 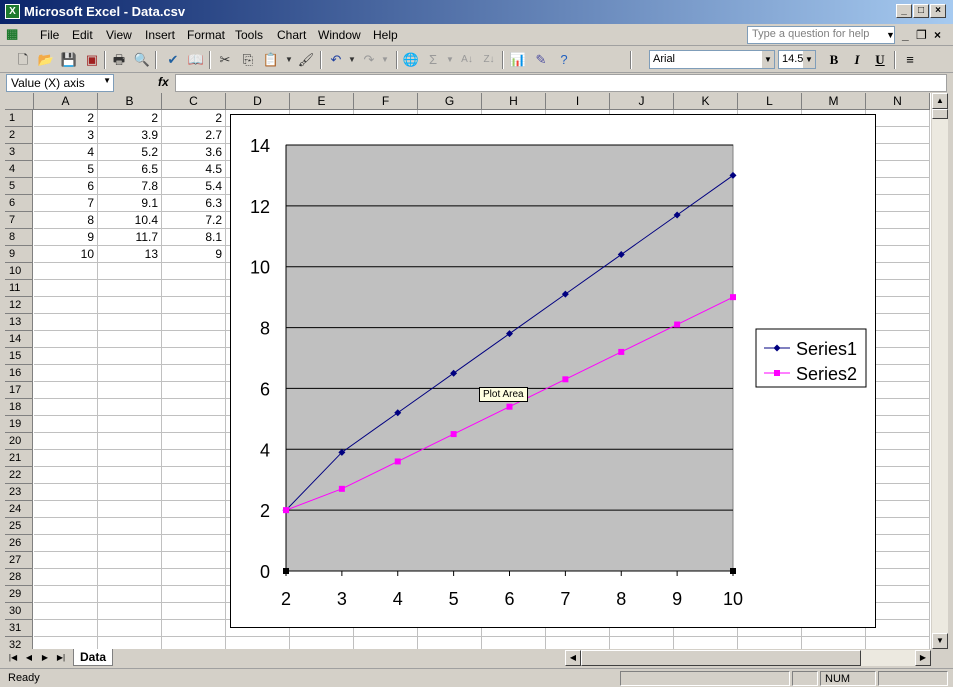 What do you see at coordinates (286, 571) in the screenshot?
I see `axis-handle` at bounding box center [286, 571].